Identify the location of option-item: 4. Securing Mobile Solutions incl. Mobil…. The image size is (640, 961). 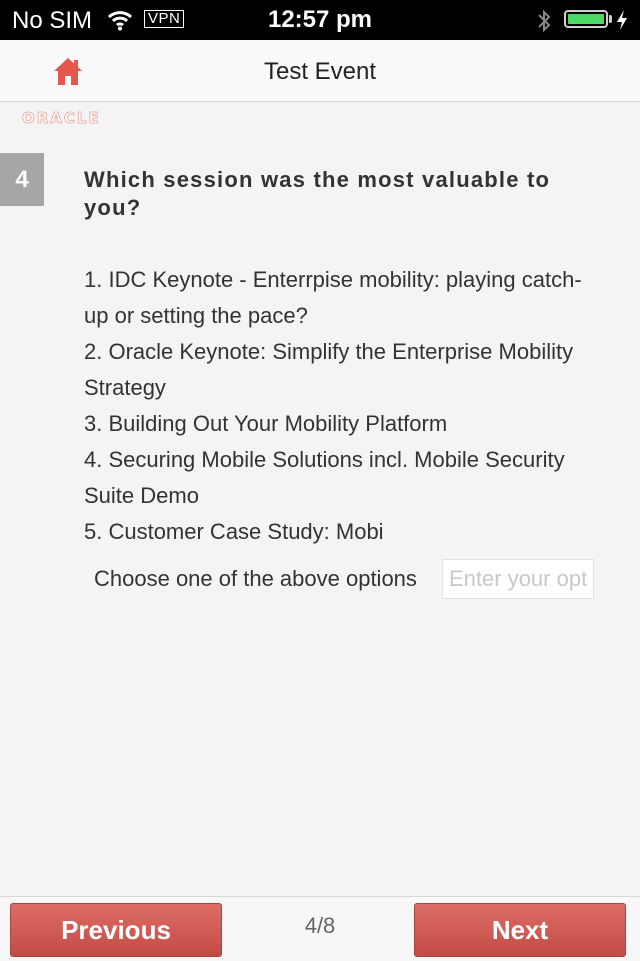
(324, 477).